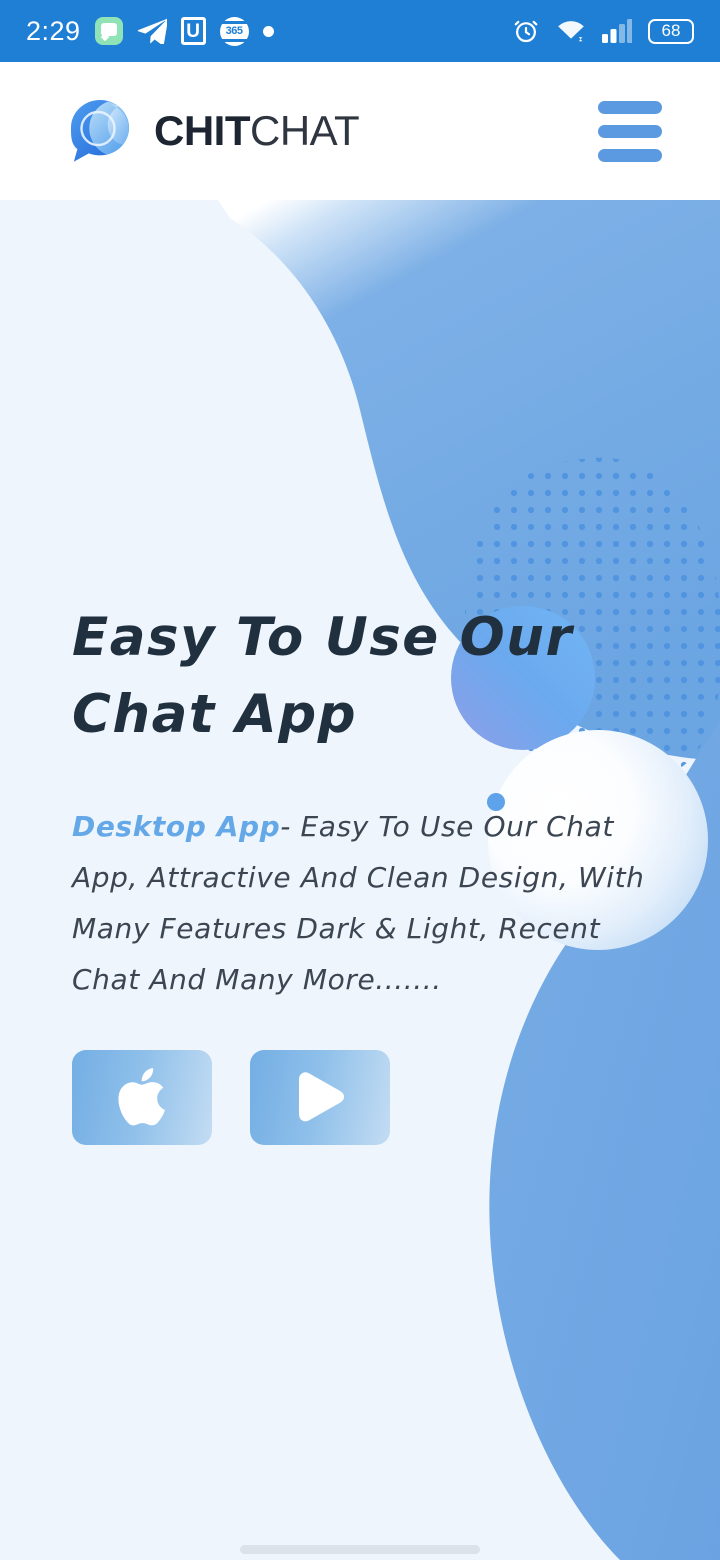 The width and height of the screenshot is (720, 1560). What do you see at coordinates (108, 31) in the screenshot?
I see `messages-icon` at bounding box center [108, 31].